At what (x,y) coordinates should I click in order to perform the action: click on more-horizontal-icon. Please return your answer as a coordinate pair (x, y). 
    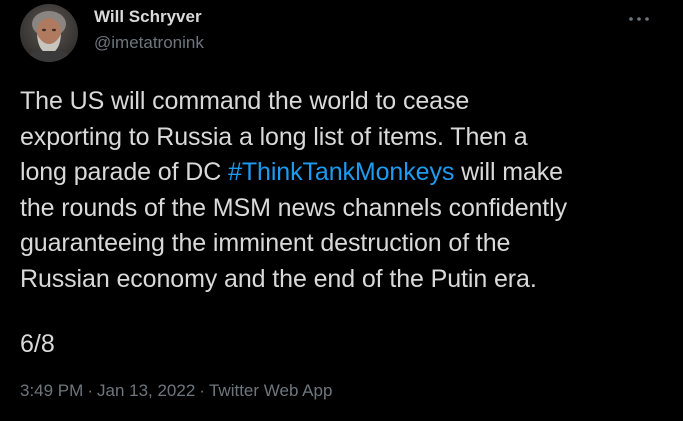
    Looking at the image, I should click on (639, 19).